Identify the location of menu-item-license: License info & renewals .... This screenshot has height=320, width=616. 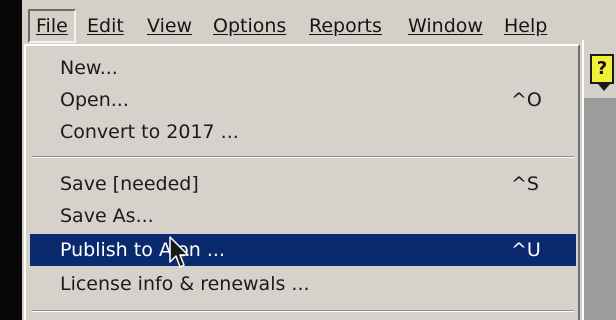
(303, 284).